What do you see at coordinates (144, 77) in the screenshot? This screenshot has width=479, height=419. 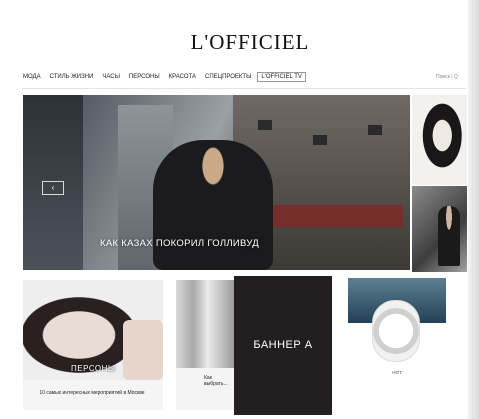 I see `nav-item-people: ПЕРСОНЫ` at bounding box center [144, 77].